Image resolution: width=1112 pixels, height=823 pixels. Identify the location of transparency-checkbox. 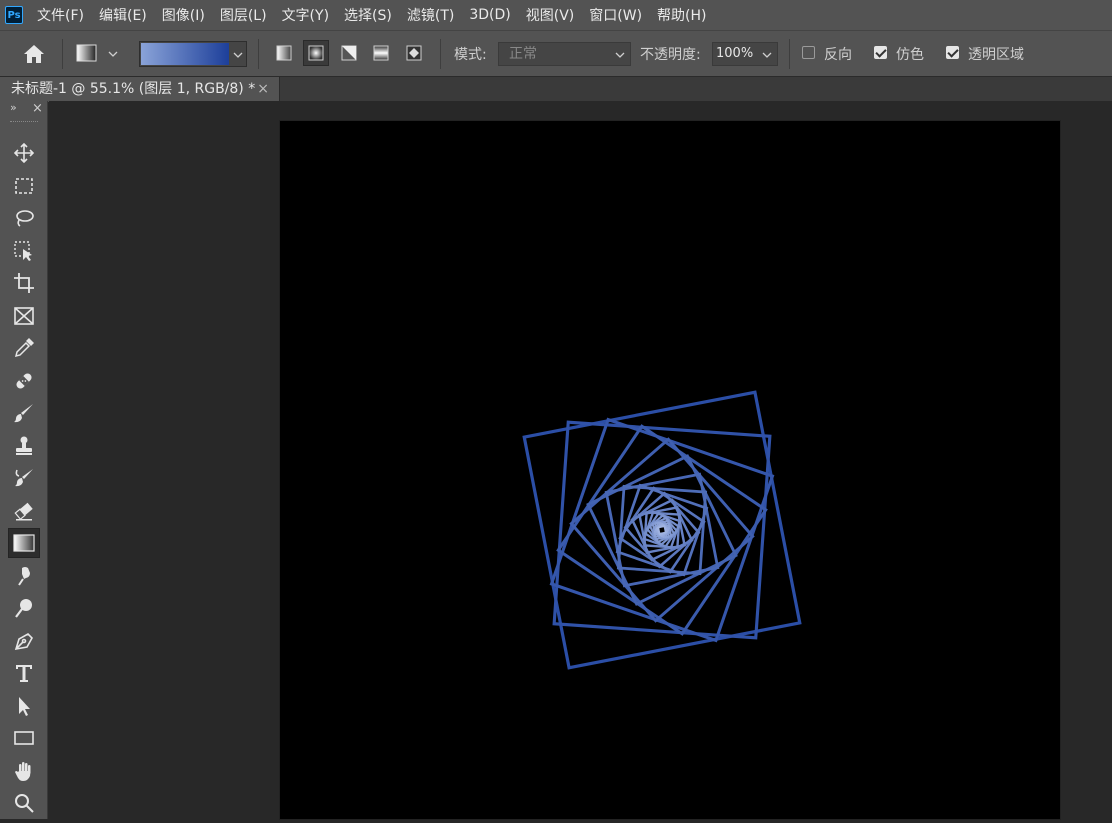
(952, 52).